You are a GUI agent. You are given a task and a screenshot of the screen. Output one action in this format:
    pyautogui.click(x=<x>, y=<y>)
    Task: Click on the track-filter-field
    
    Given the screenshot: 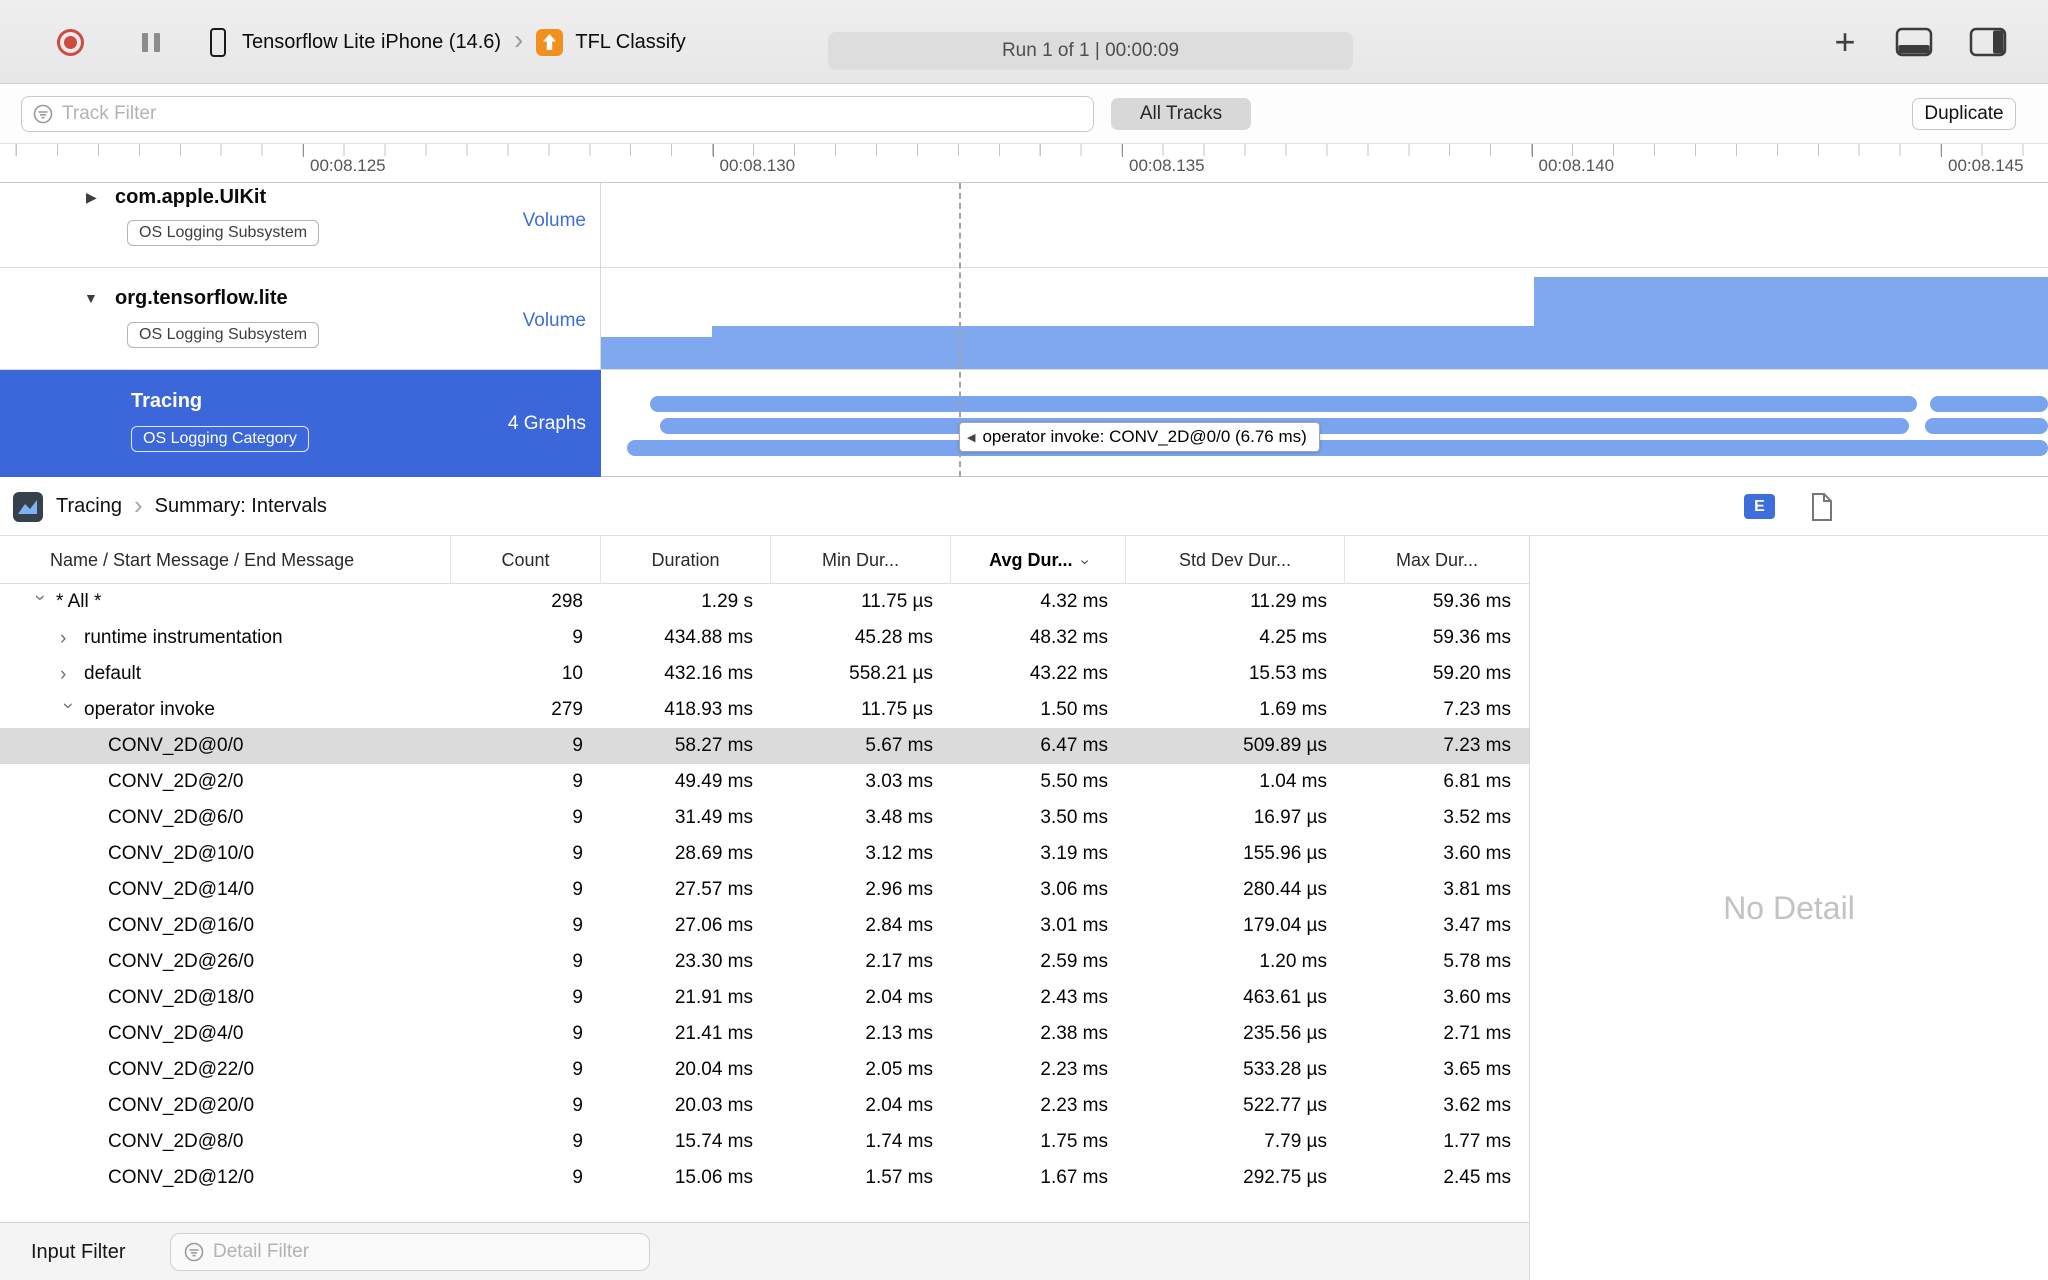 What is the action you would take?
    pyautogui.click(x=557, y=114)
    